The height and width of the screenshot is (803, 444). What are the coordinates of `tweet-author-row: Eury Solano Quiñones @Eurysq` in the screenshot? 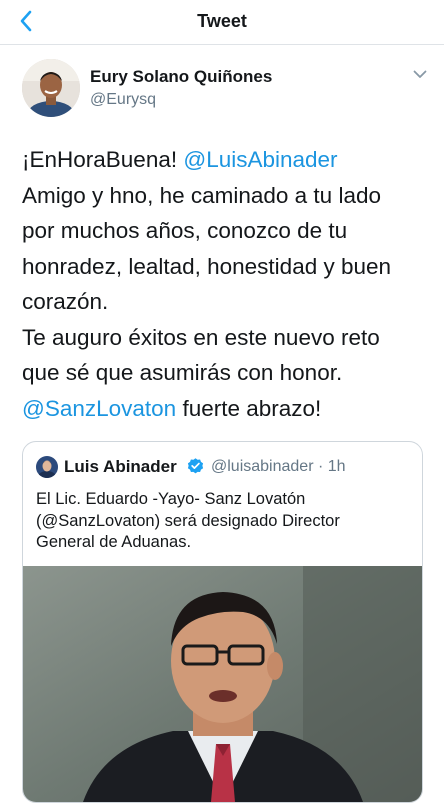 It's located at (222, 89).